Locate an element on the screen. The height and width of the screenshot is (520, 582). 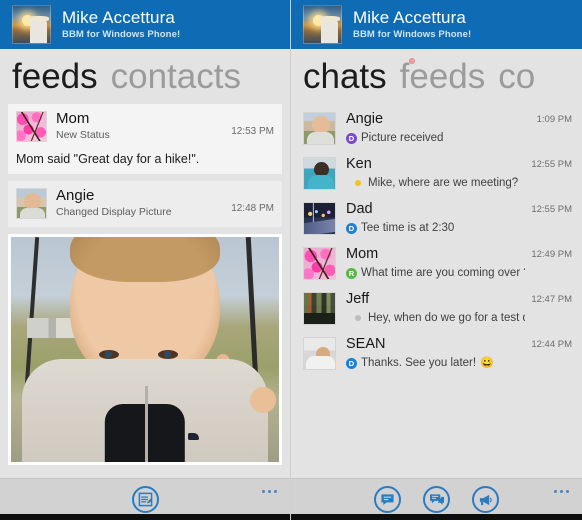
feed-timestamp: 12:53 PM is located at coordinates (252, 131).